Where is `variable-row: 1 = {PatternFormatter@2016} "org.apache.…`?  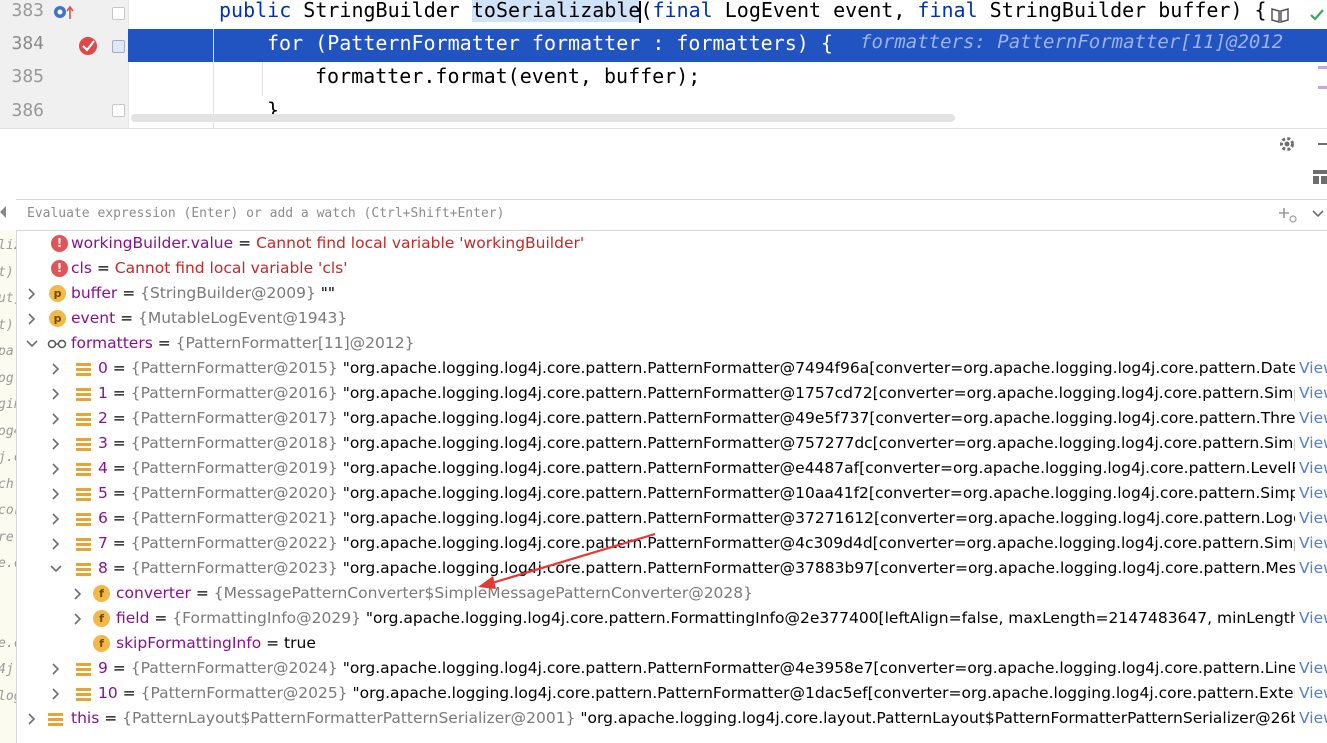
variable-row: 1 = {PatternFormatter@2016} "org.apache.… is located at coordinates (672, 394).